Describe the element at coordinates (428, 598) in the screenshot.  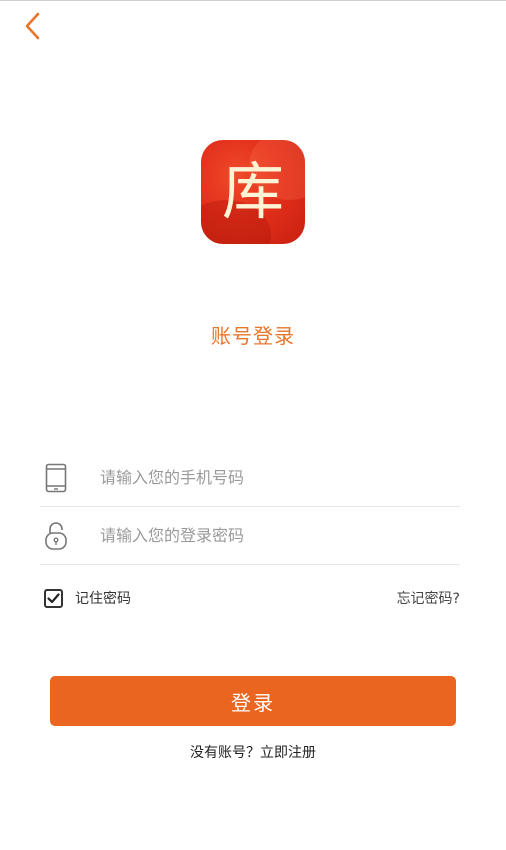
I see `forgot-password-link: 忘记密码?` at that location.